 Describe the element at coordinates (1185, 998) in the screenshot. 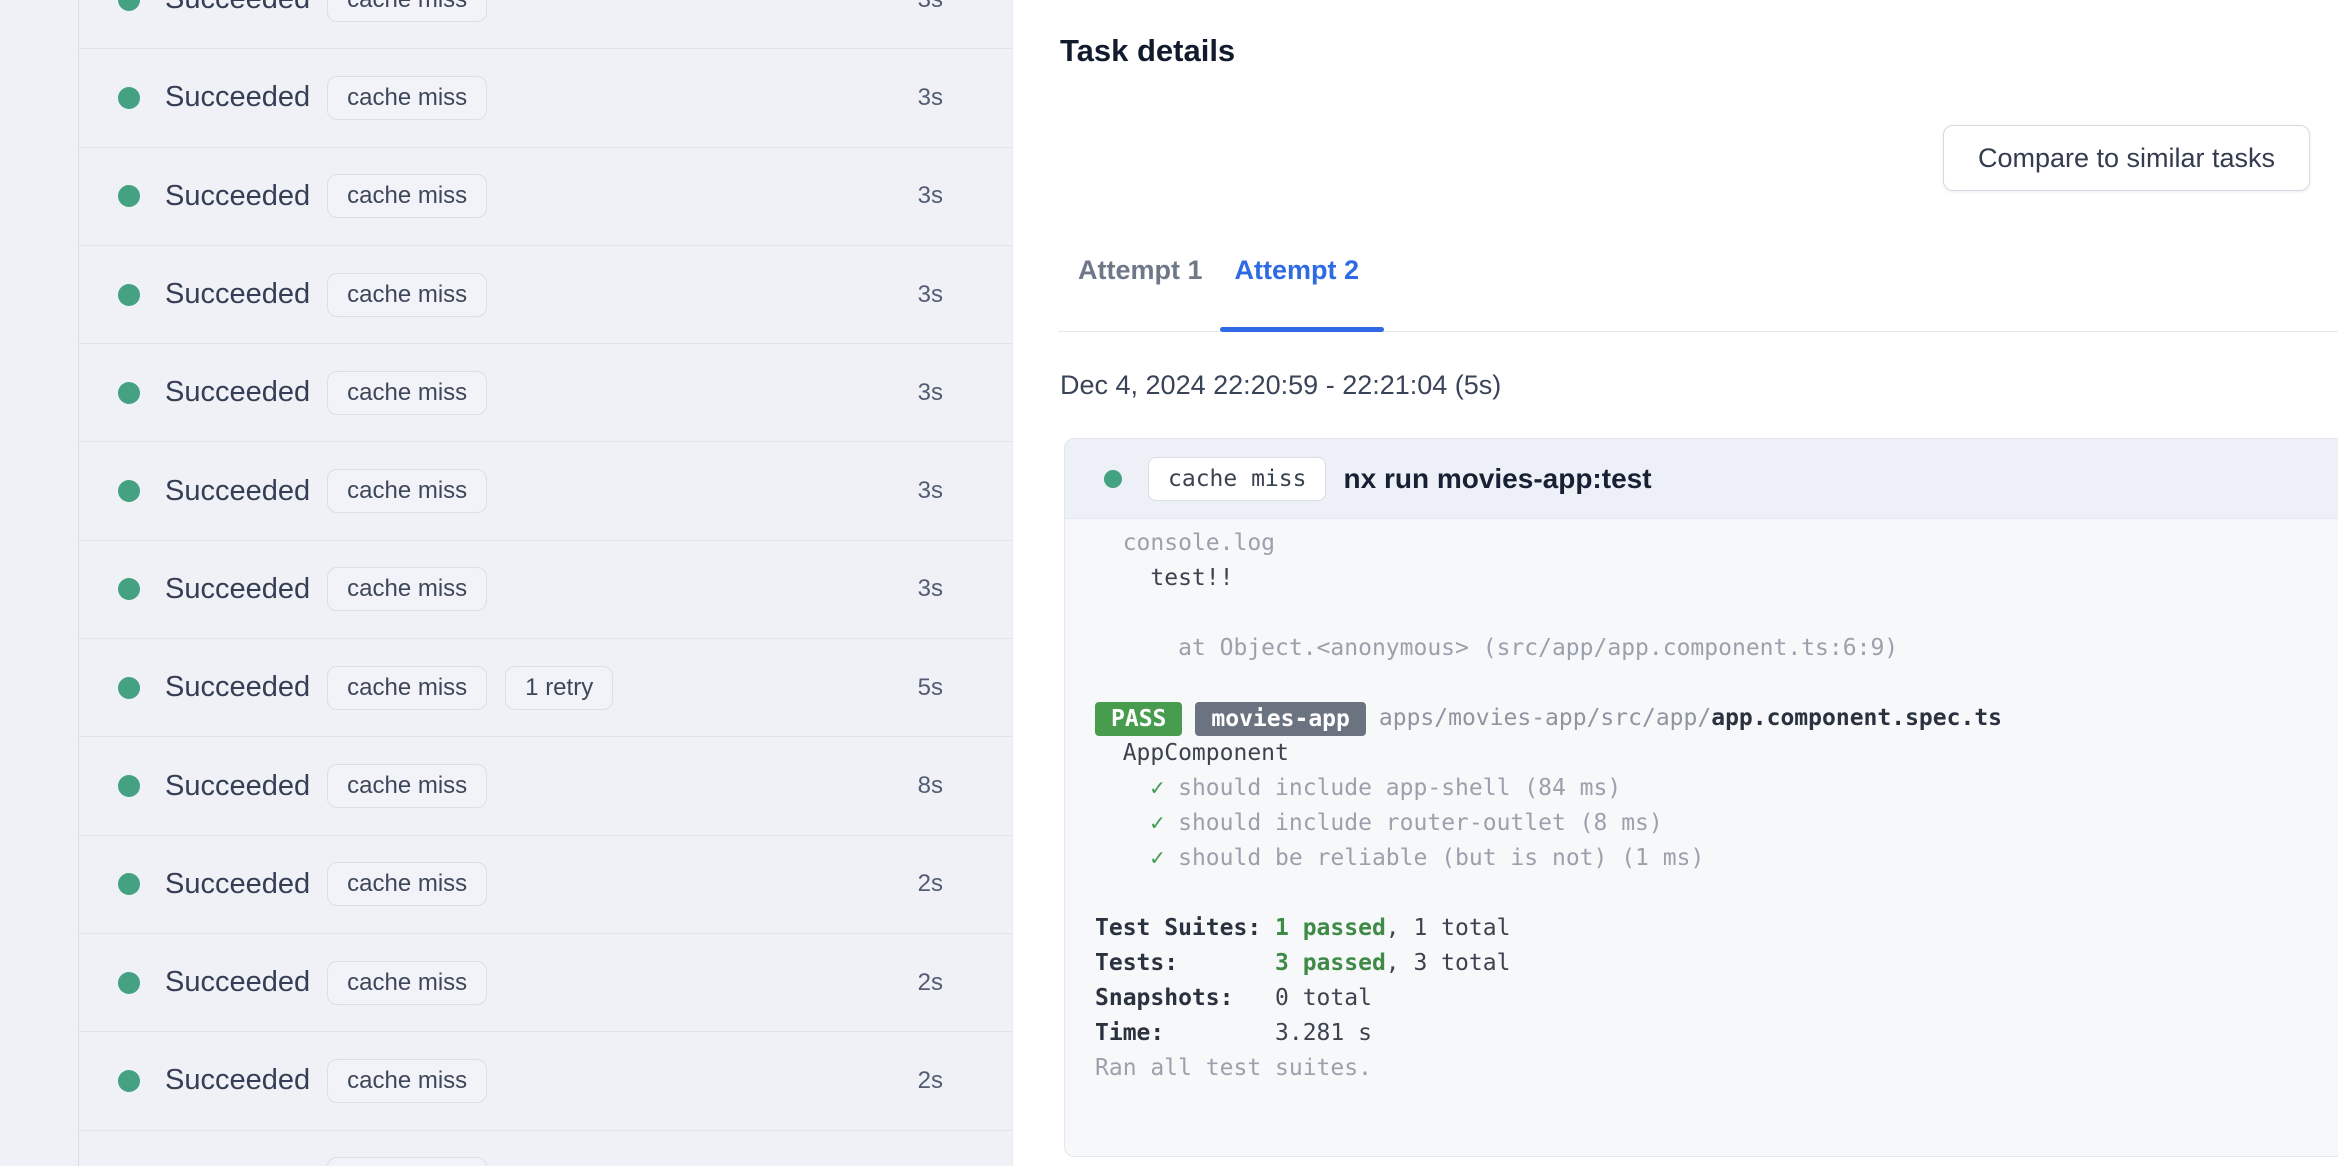

I see `terminal-text: Snapshots:` at that location.